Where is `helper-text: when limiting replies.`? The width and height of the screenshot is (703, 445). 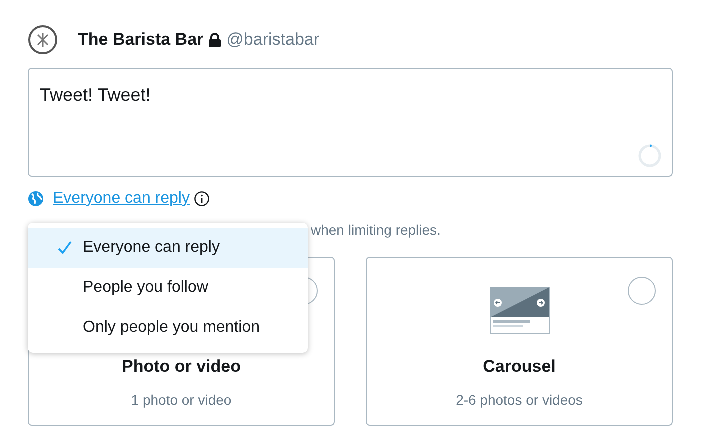
helper-text: when limiting replies. is located at coordinates (376, 230).